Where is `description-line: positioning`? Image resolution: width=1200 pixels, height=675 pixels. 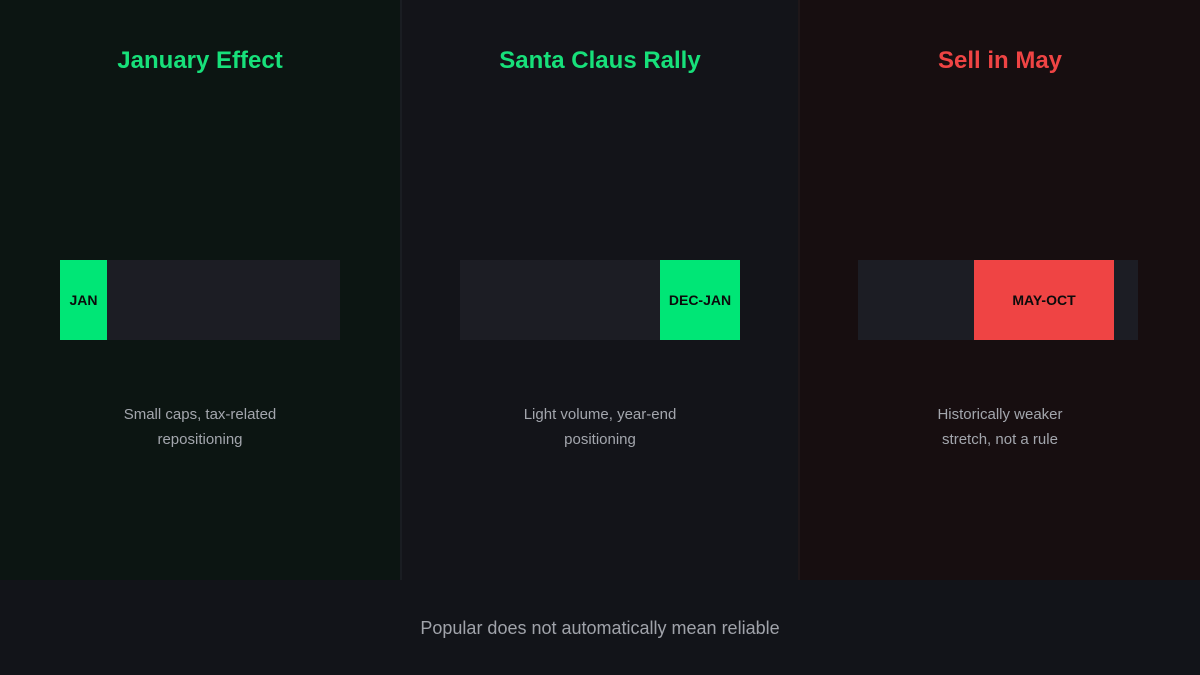
description-line: positioning is located at coordinates (600, 439).